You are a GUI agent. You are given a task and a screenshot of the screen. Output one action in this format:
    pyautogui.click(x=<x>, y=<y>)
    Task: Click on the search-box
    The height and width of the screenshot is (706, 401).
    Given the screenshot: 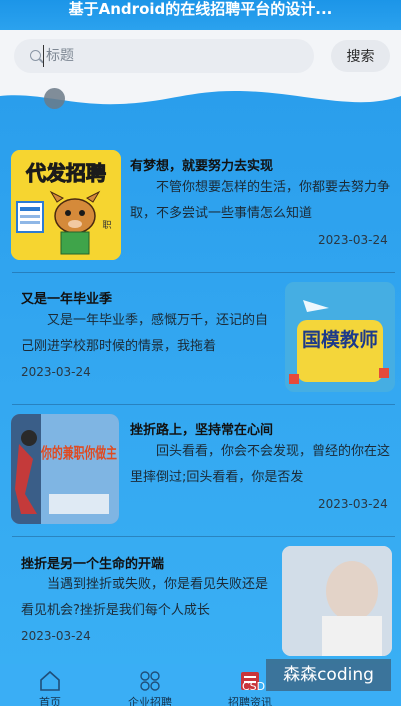 What is the action you would take?
    pyautogui.click(x=164, y=56)
    